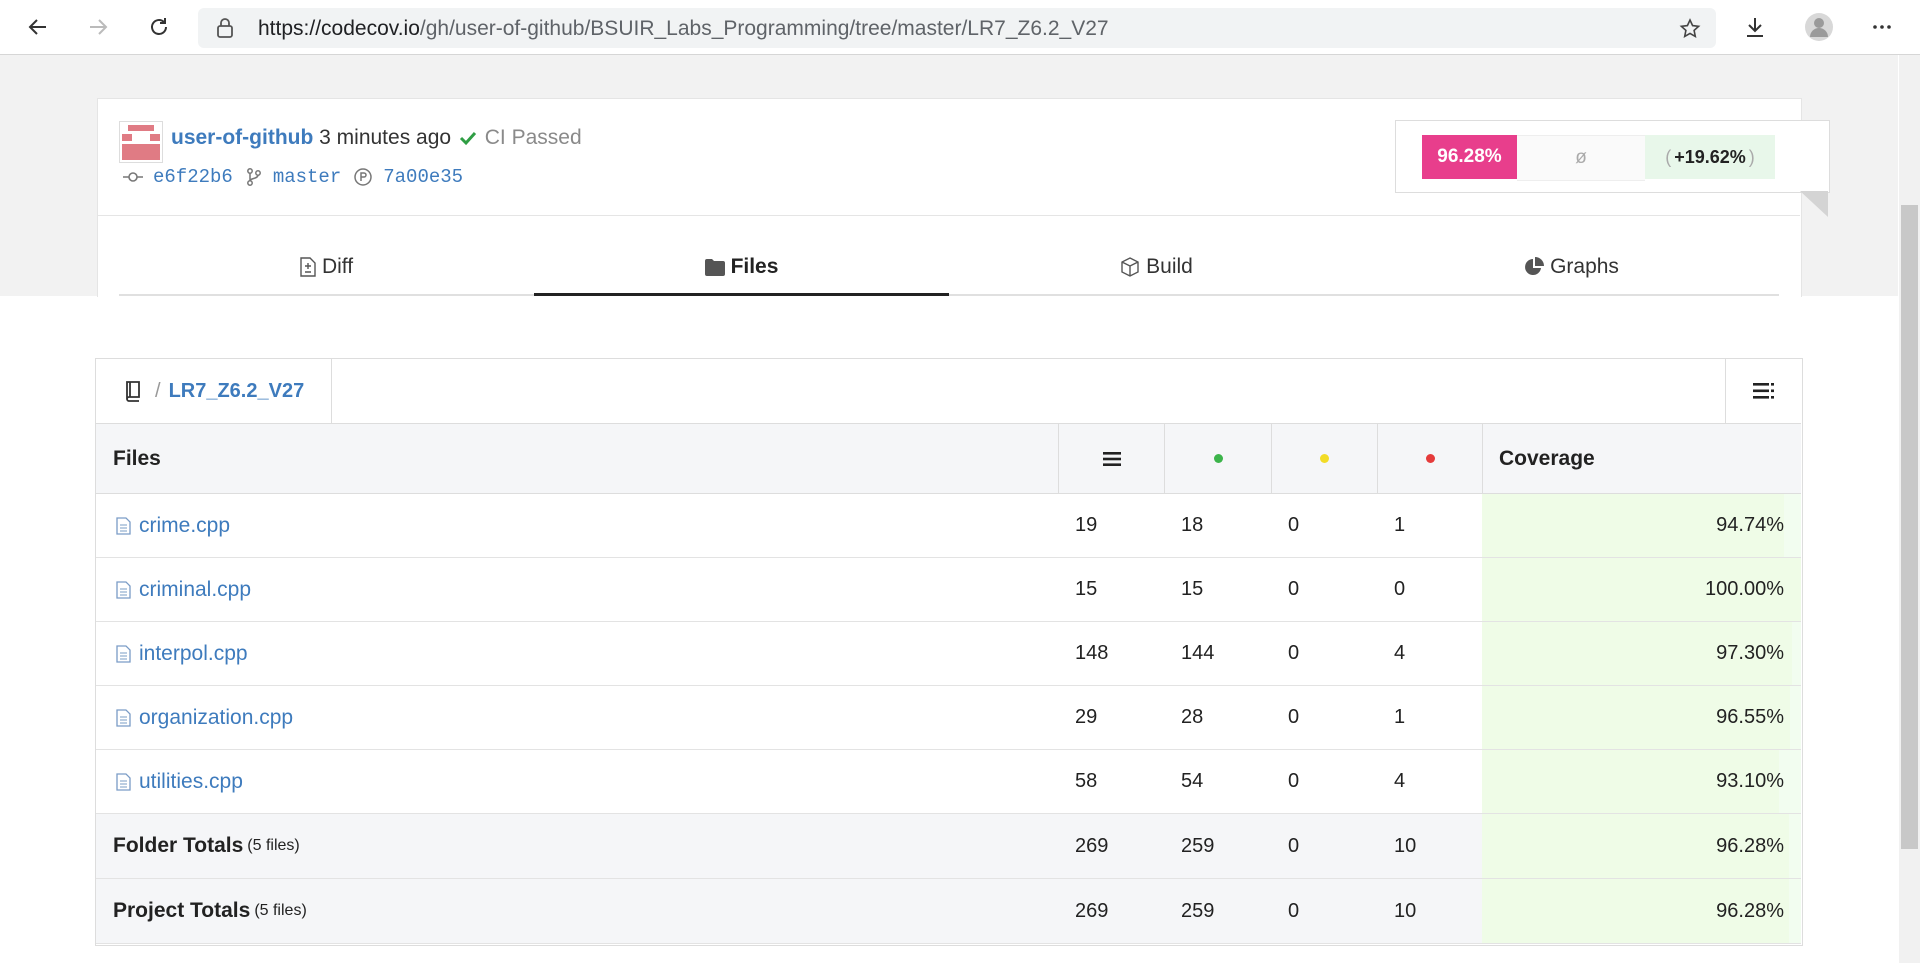 This screenshot has width=1920, height=963. Describe the element at coordinates (1690, 29) in the screenshot. I see `favorite-star-icon` at that location.